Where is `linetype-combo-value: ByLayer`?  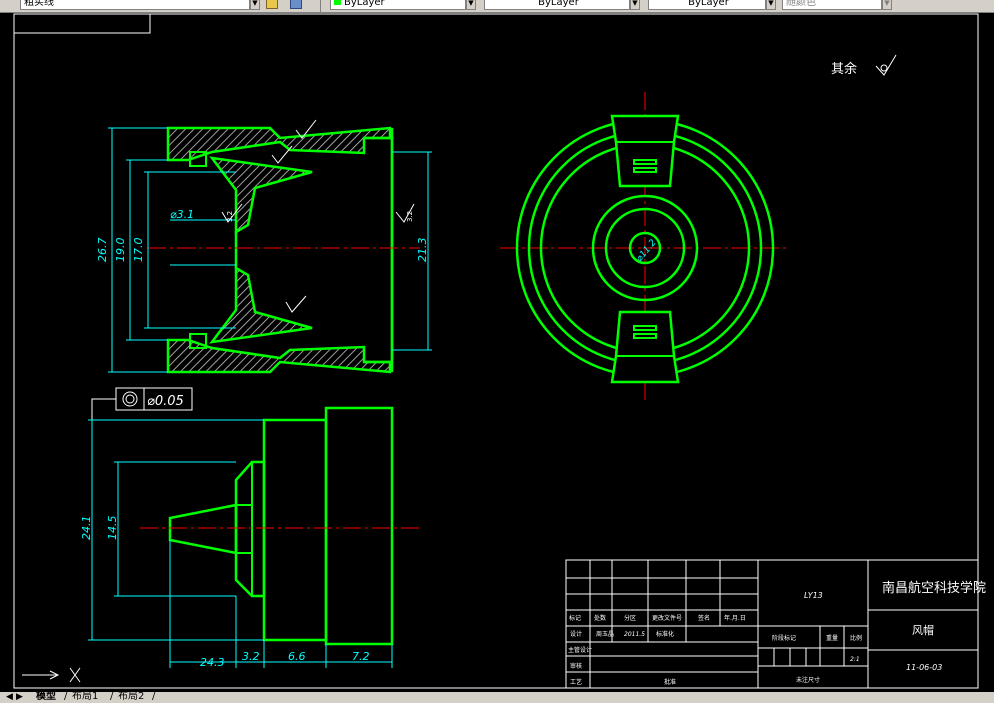 linetype-combo-value: ByLayer is located at coordinates (558, 4).